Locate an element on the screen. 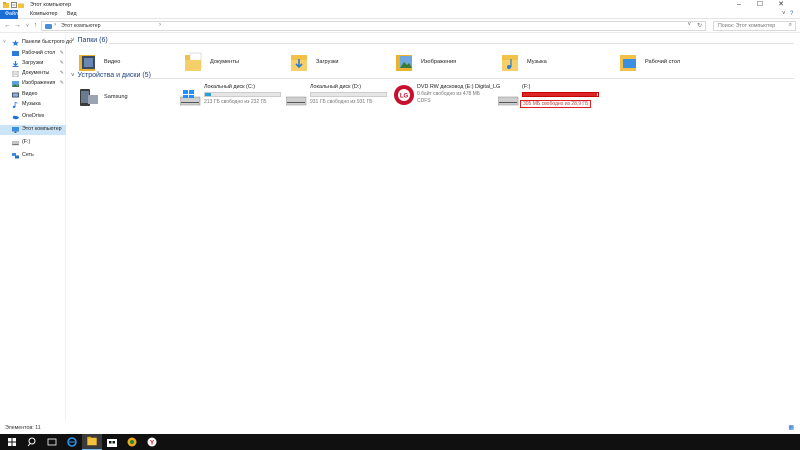  folder-video: Видео is located at coordinates (118, 71).